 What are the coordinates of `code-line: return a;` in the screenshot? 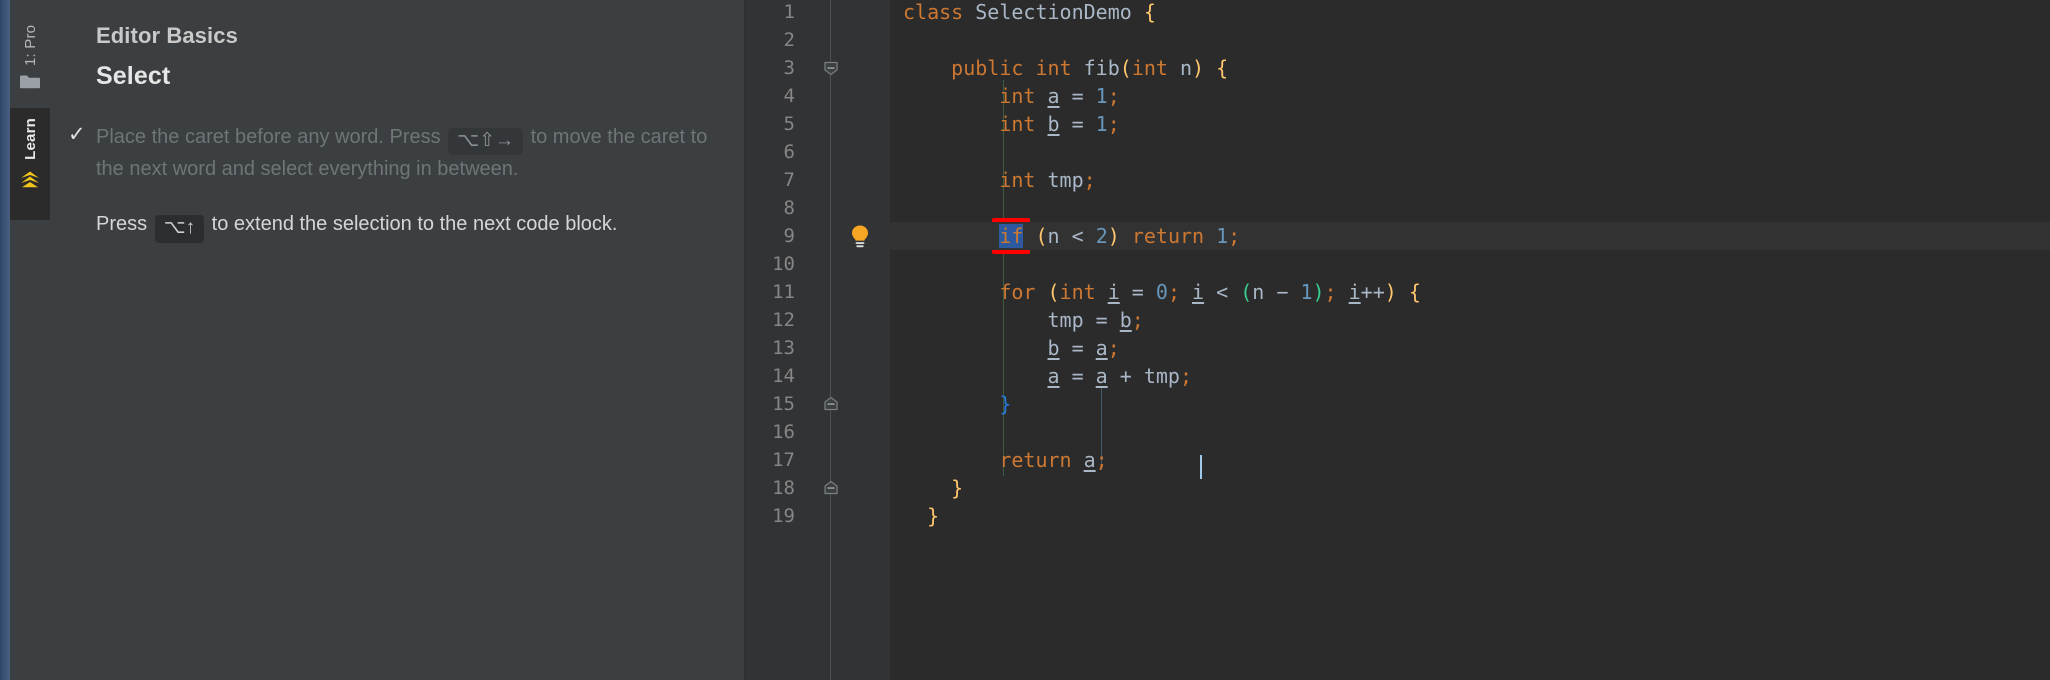 It's located at (1470, 460).